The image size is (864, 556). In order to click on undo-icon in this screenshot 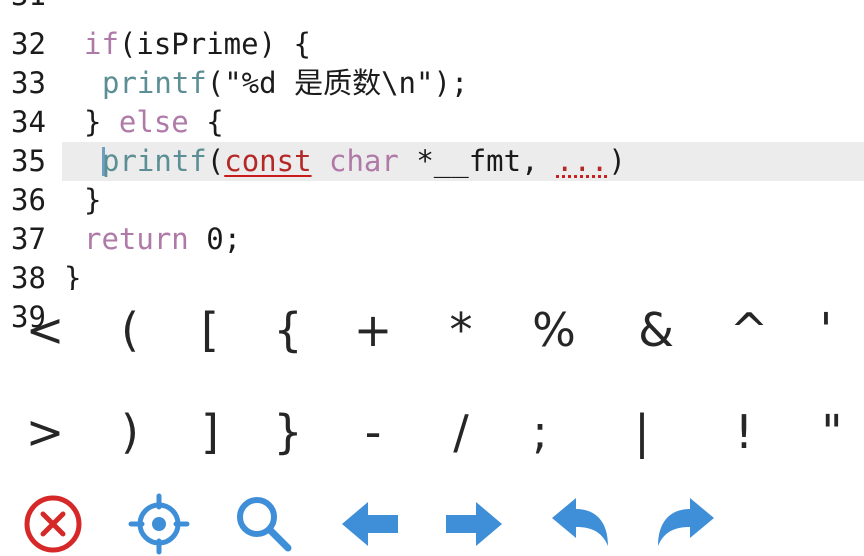, I will do `click(580, 522)`.